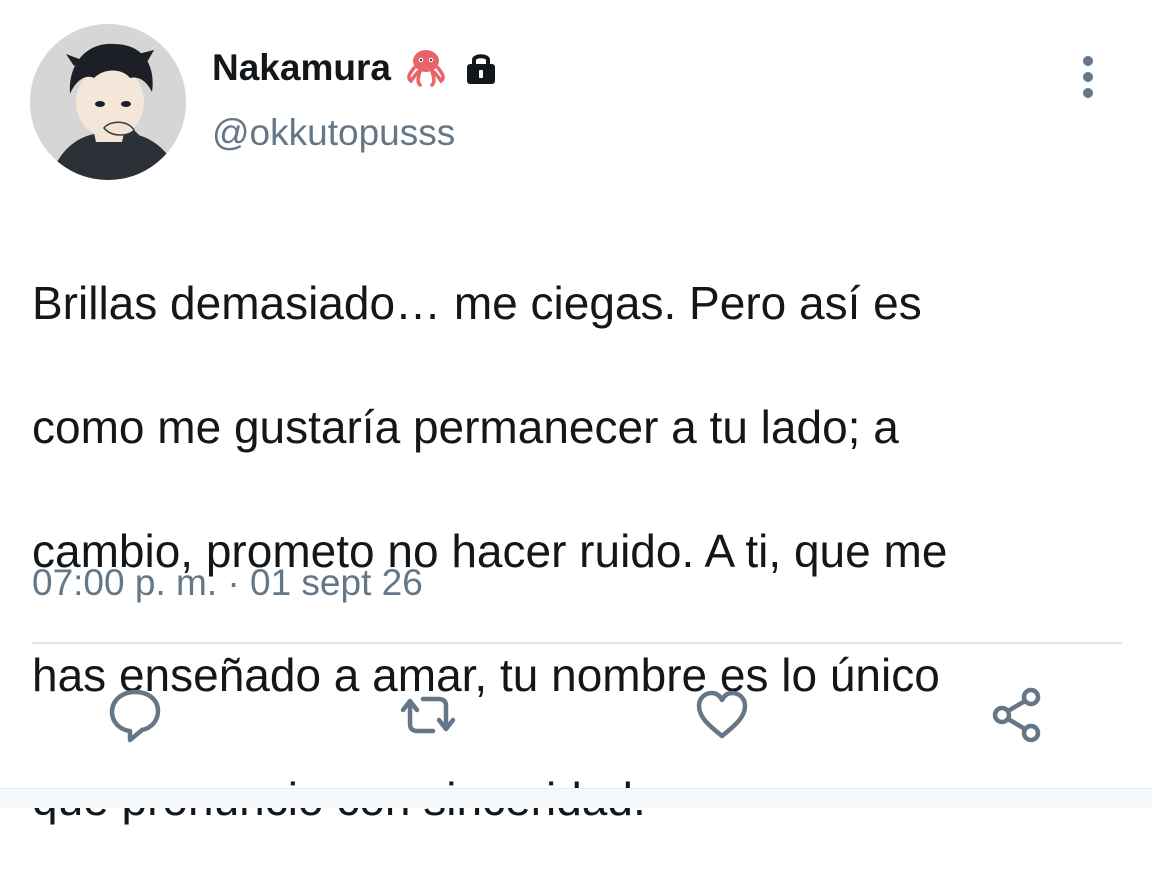  What do you see at coordinates (336, 582) in the screenshot?
I see `tweet-date: 01 sept 26` at bounding box center [336, 582].